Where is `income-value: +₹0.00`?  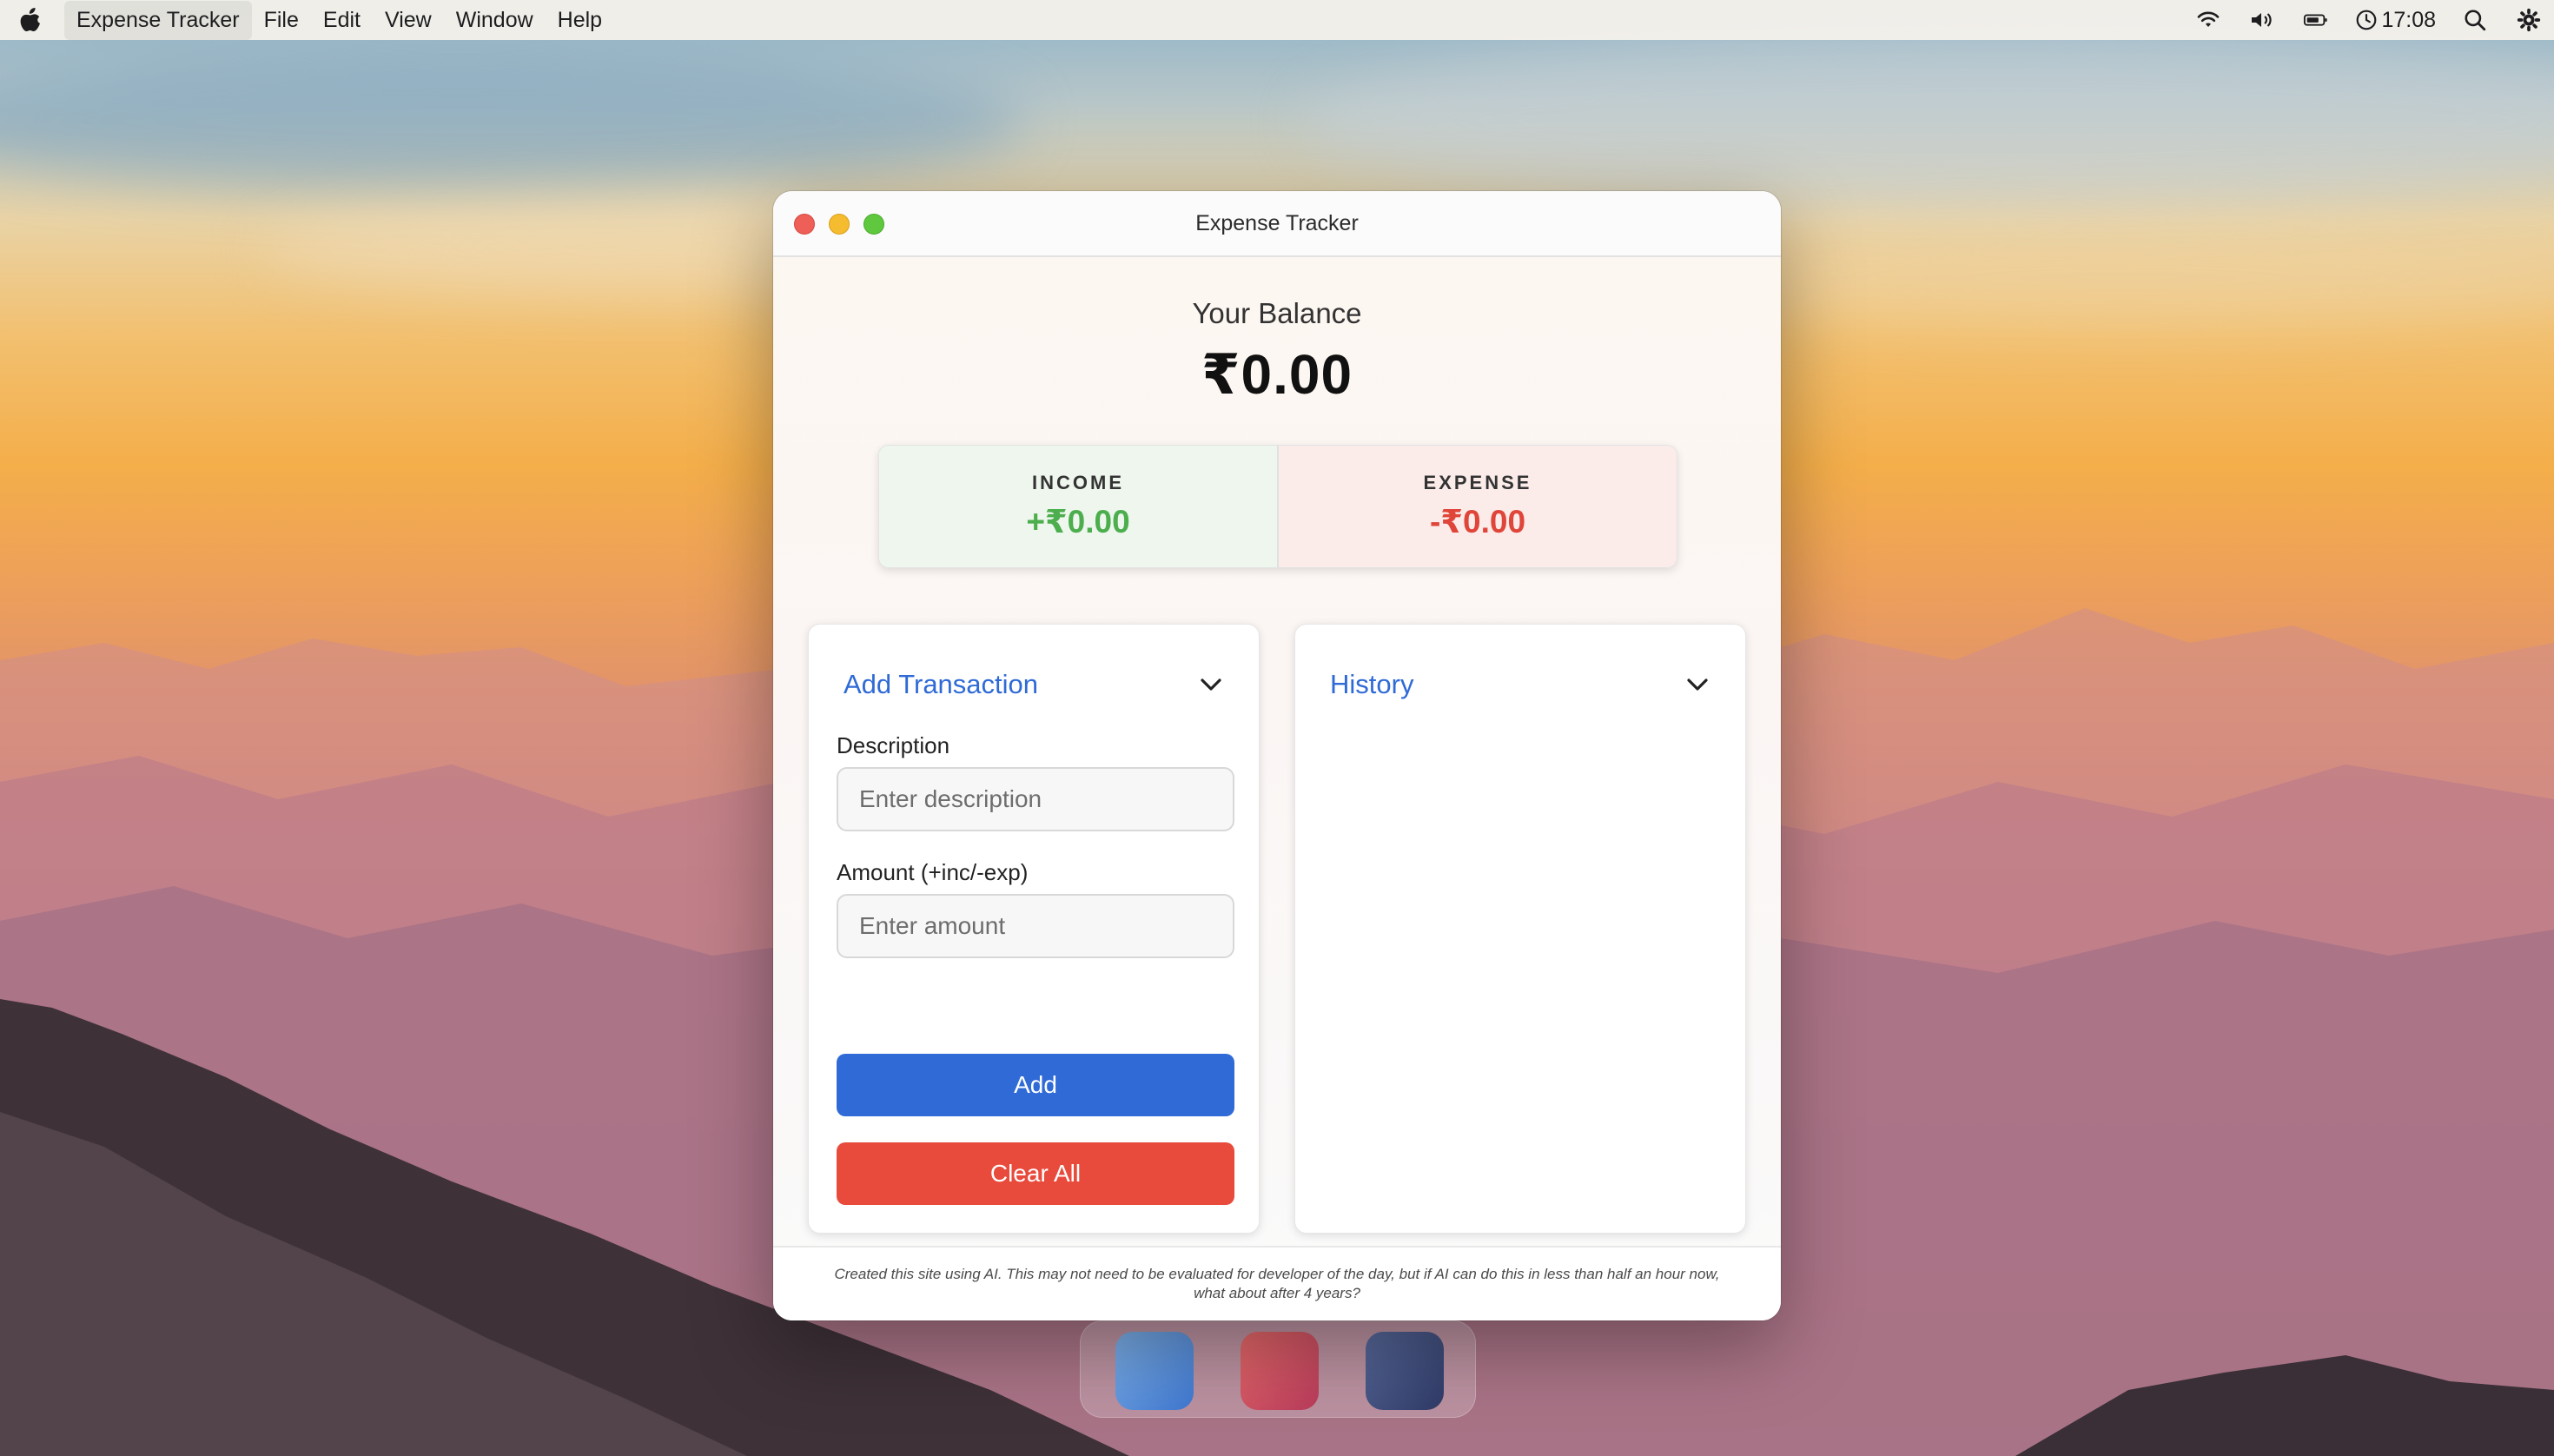 income-value: +₹0.00 is located at coordinates (1078, 521).